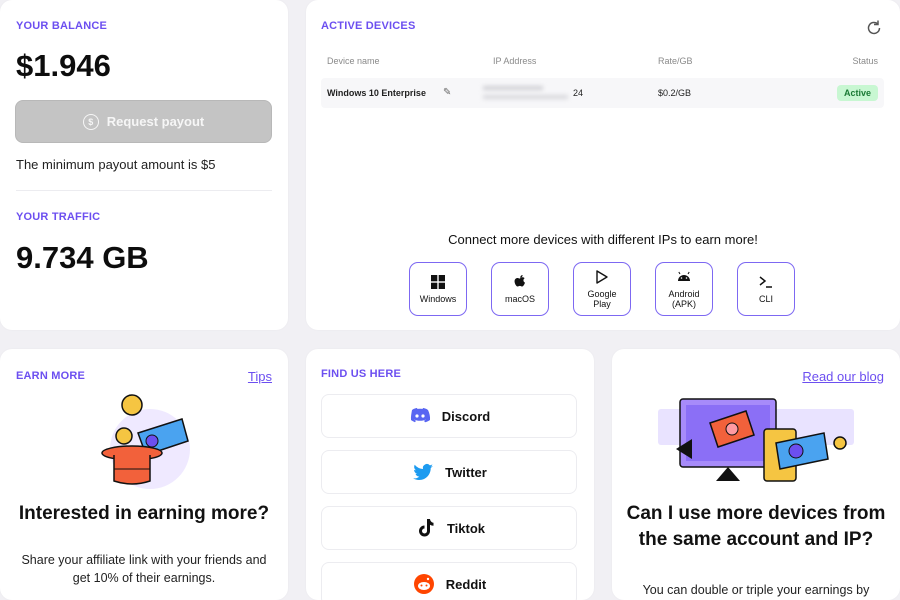  Describe the element at coordinates (376, 93) in the screenshot. I see `device-name: Windows 10 Enterprise` at that location.